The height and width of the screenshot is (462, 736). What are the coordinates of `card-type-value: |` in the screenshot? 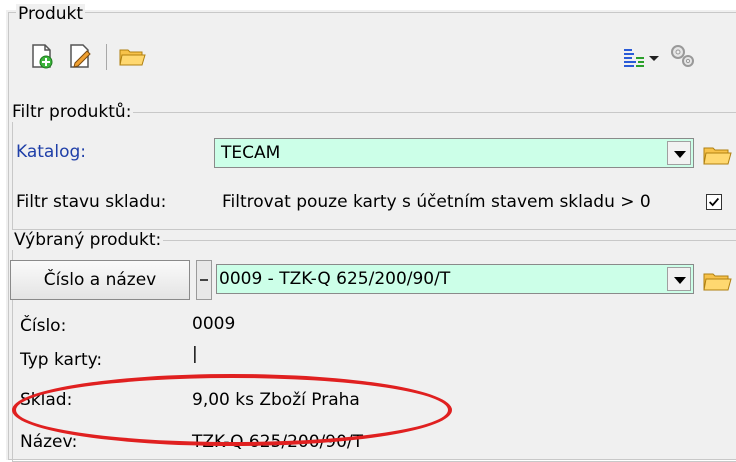 It's located at (195, 354).